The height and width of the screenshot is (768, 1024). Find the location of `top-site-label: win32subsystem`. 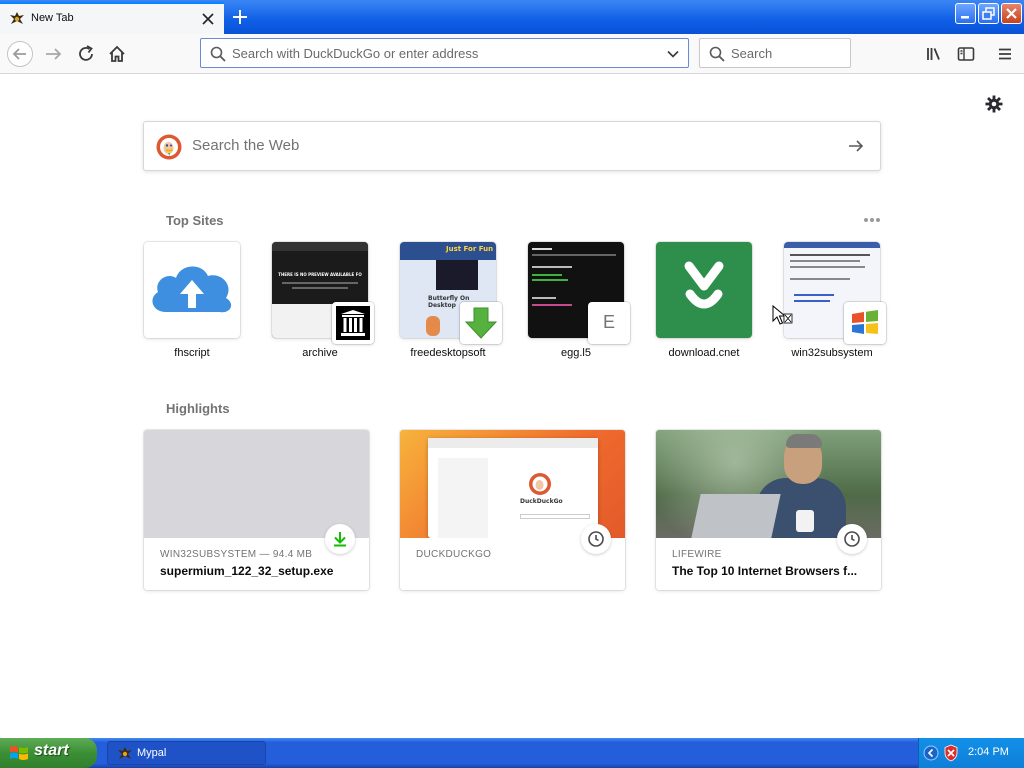

top-site-label: win32subsystem is located at coordinates (832, 353).